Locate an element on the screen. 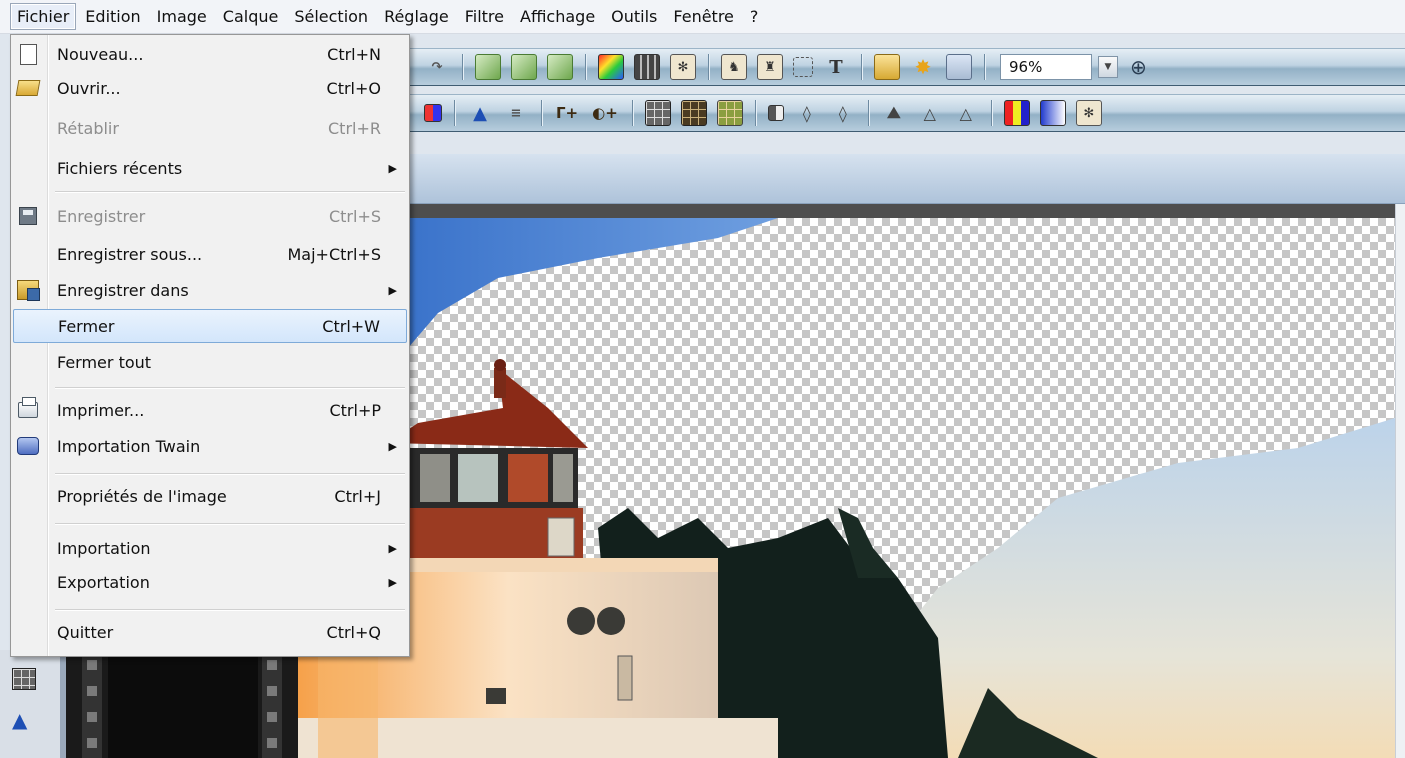 The height and width of the screenshot is (758, 1405). vertical-scrollbar is located at coordinates (1400, 481).